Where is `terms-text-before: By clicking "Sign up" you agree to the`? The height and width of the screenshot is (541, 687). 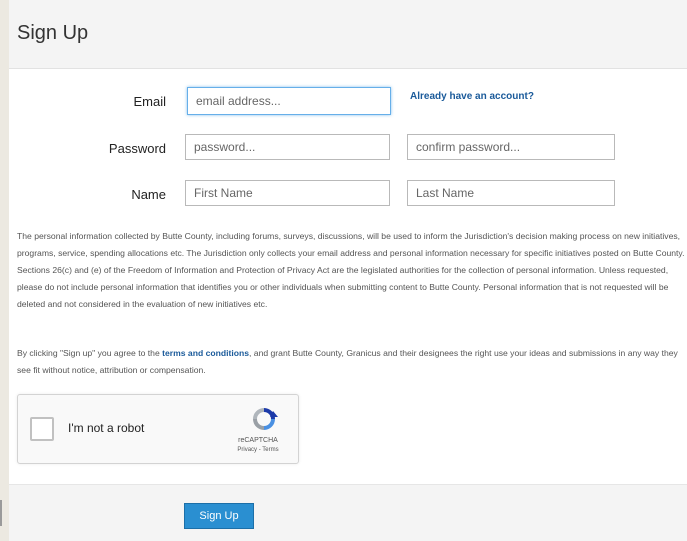 terms-text-before: By clicking "Sign up" you agree to the is located at coordinates (90, 353).